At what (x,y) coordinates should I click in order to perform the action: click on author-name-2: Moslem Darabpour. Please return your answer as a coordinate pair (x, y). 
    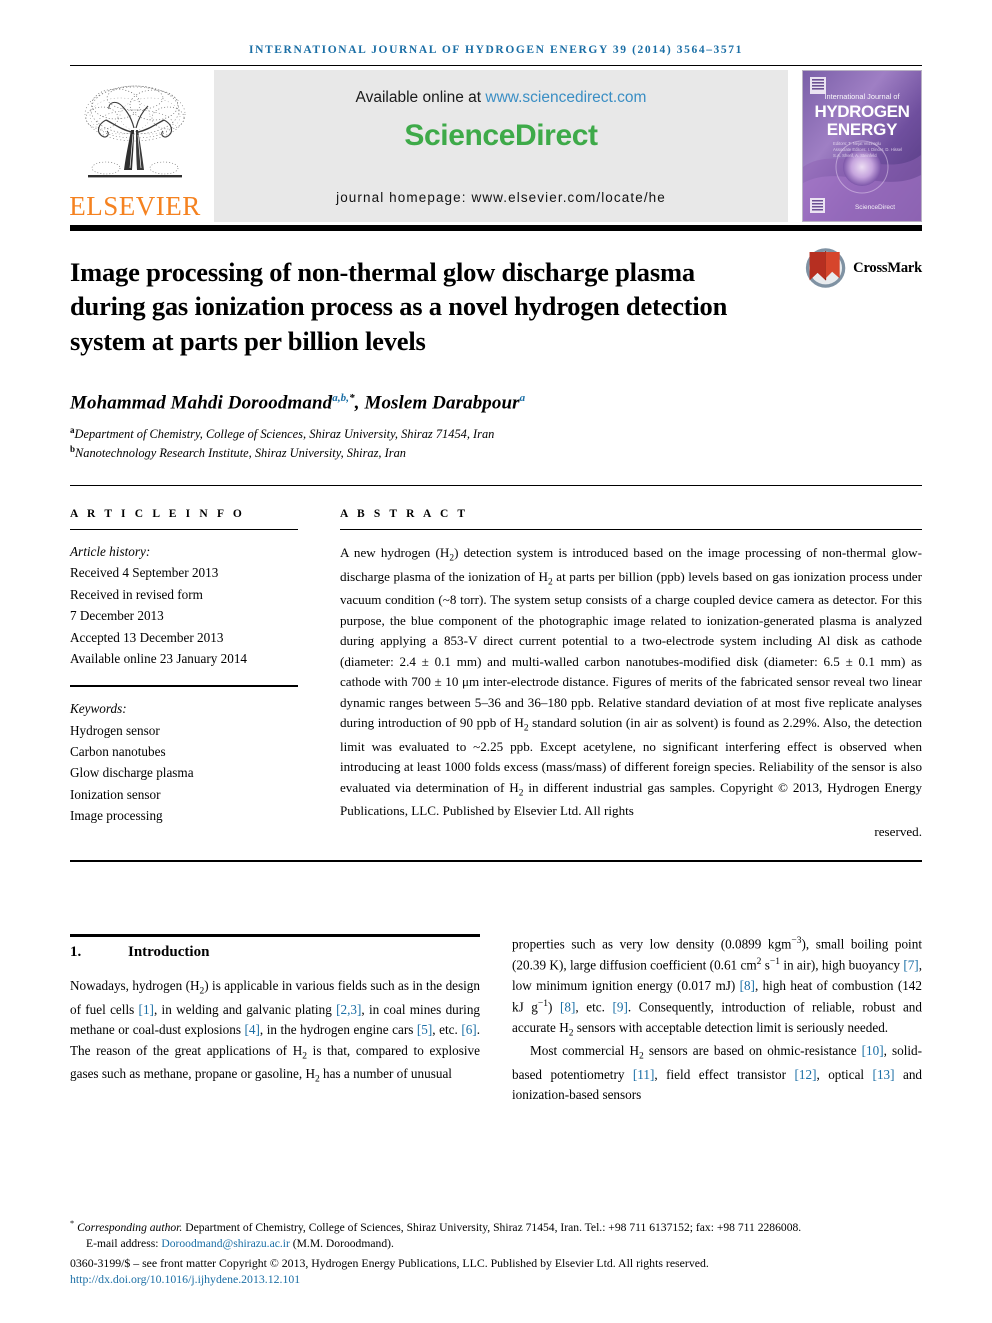
    Looking at the image, I should click on (442, 403).